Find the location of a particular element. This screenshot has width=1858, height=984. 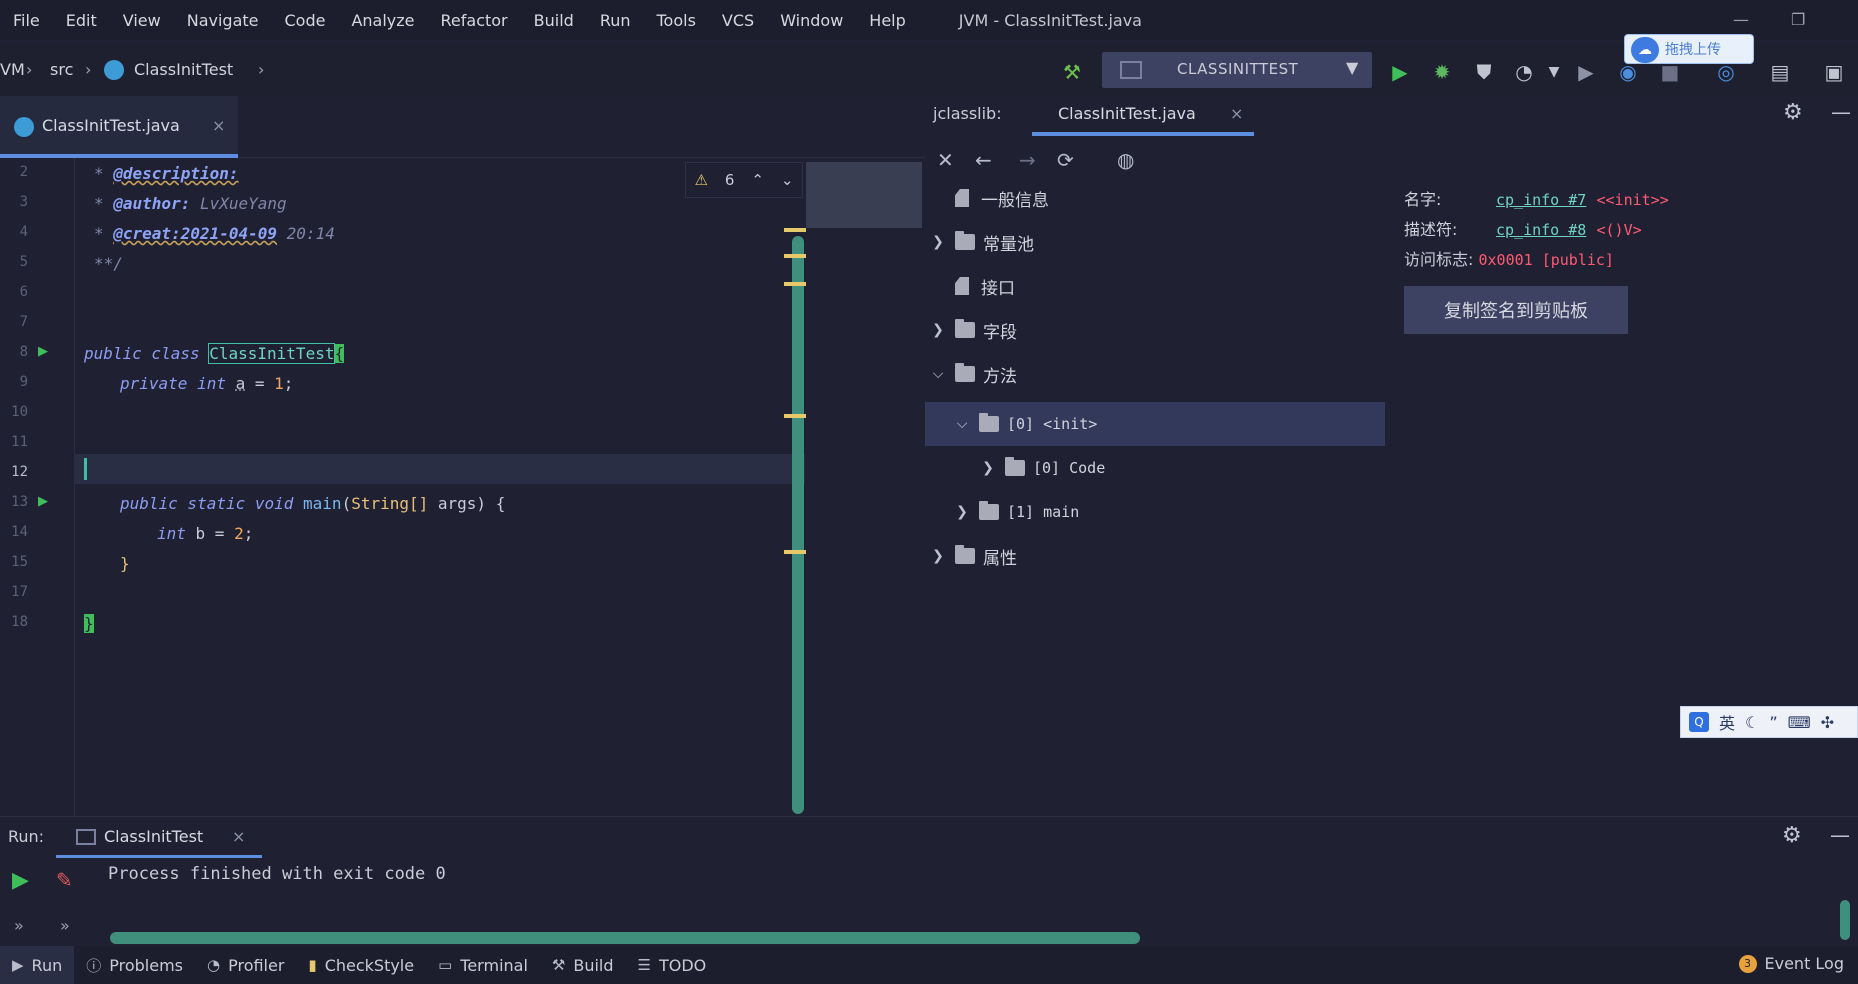

run-icon: ▶ is located at coordinates (1400, 72).